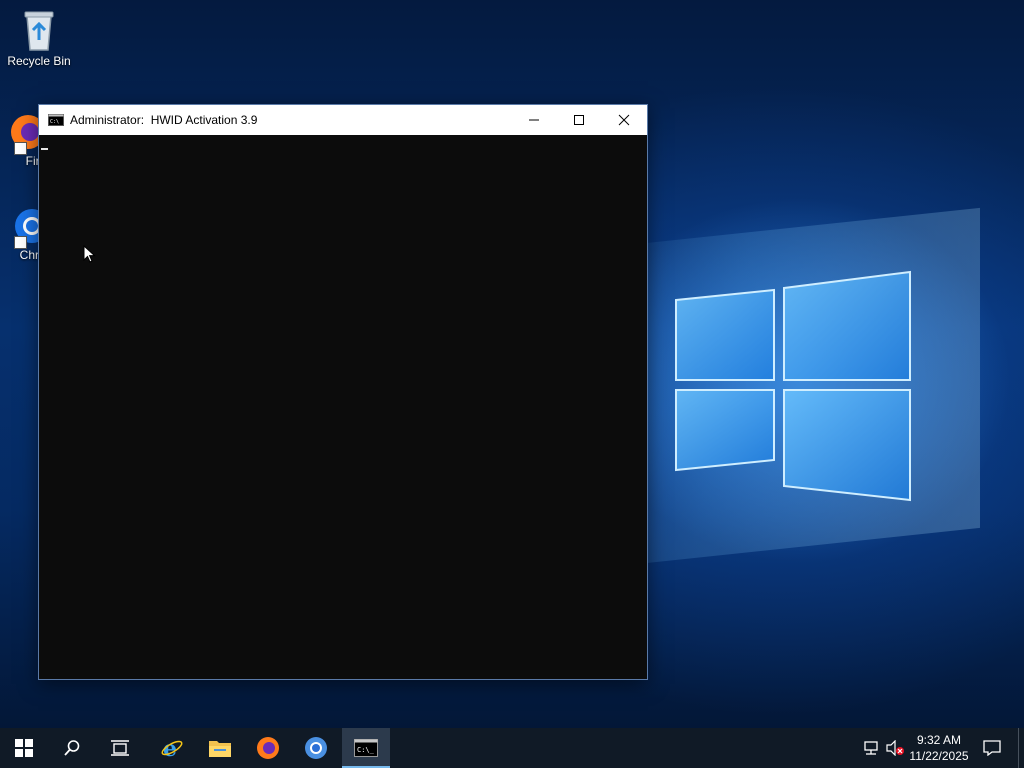 The height and width of the screenshot is (768, 1024). I want to click on action-center-button, so click(992, 748).